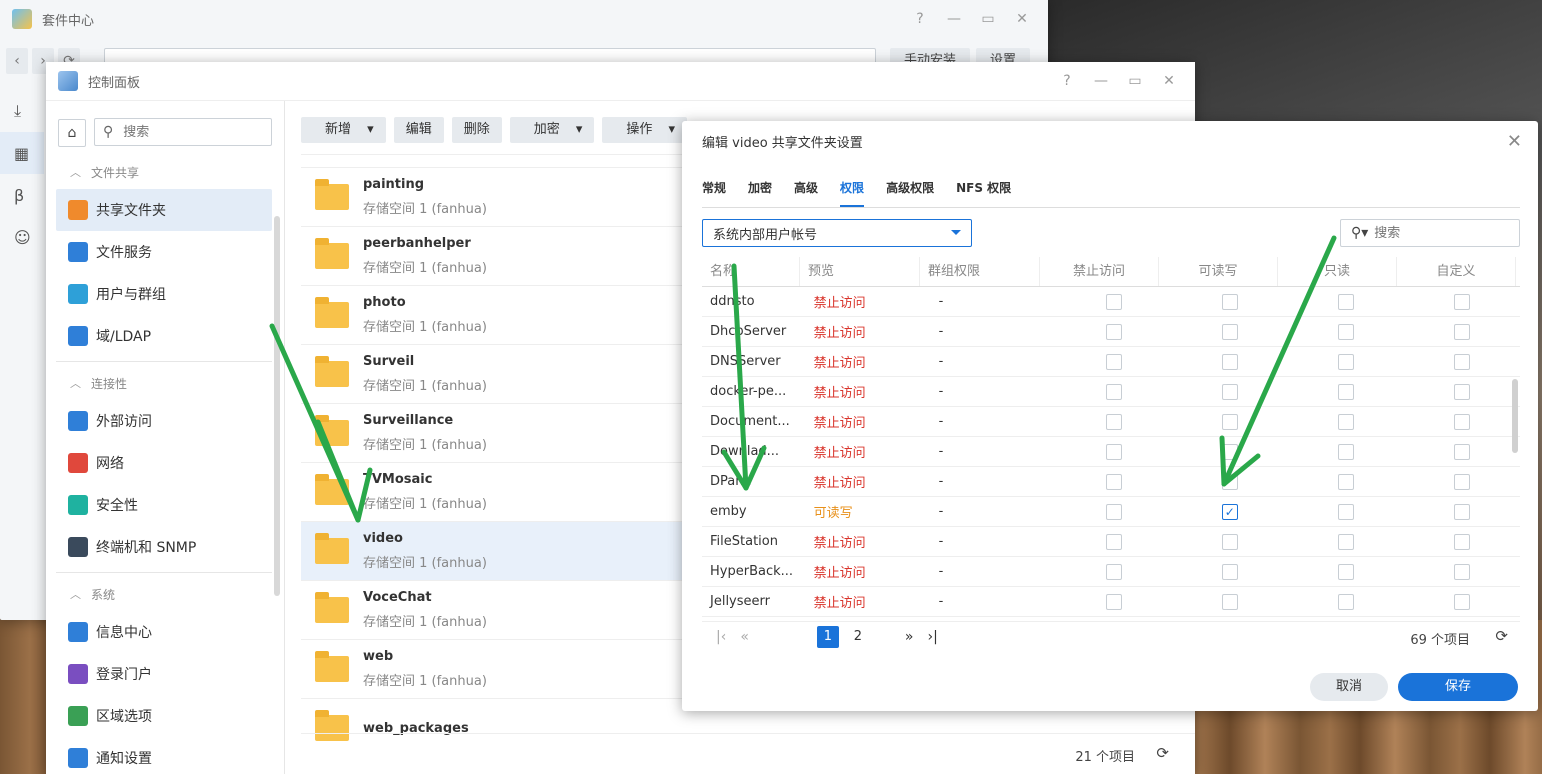 This screenshot has height=774, width=1542. What do you see at coordinates (22, 195) in the screenshot?
I see `beta-icon: β` at bounding box center [22, 195].